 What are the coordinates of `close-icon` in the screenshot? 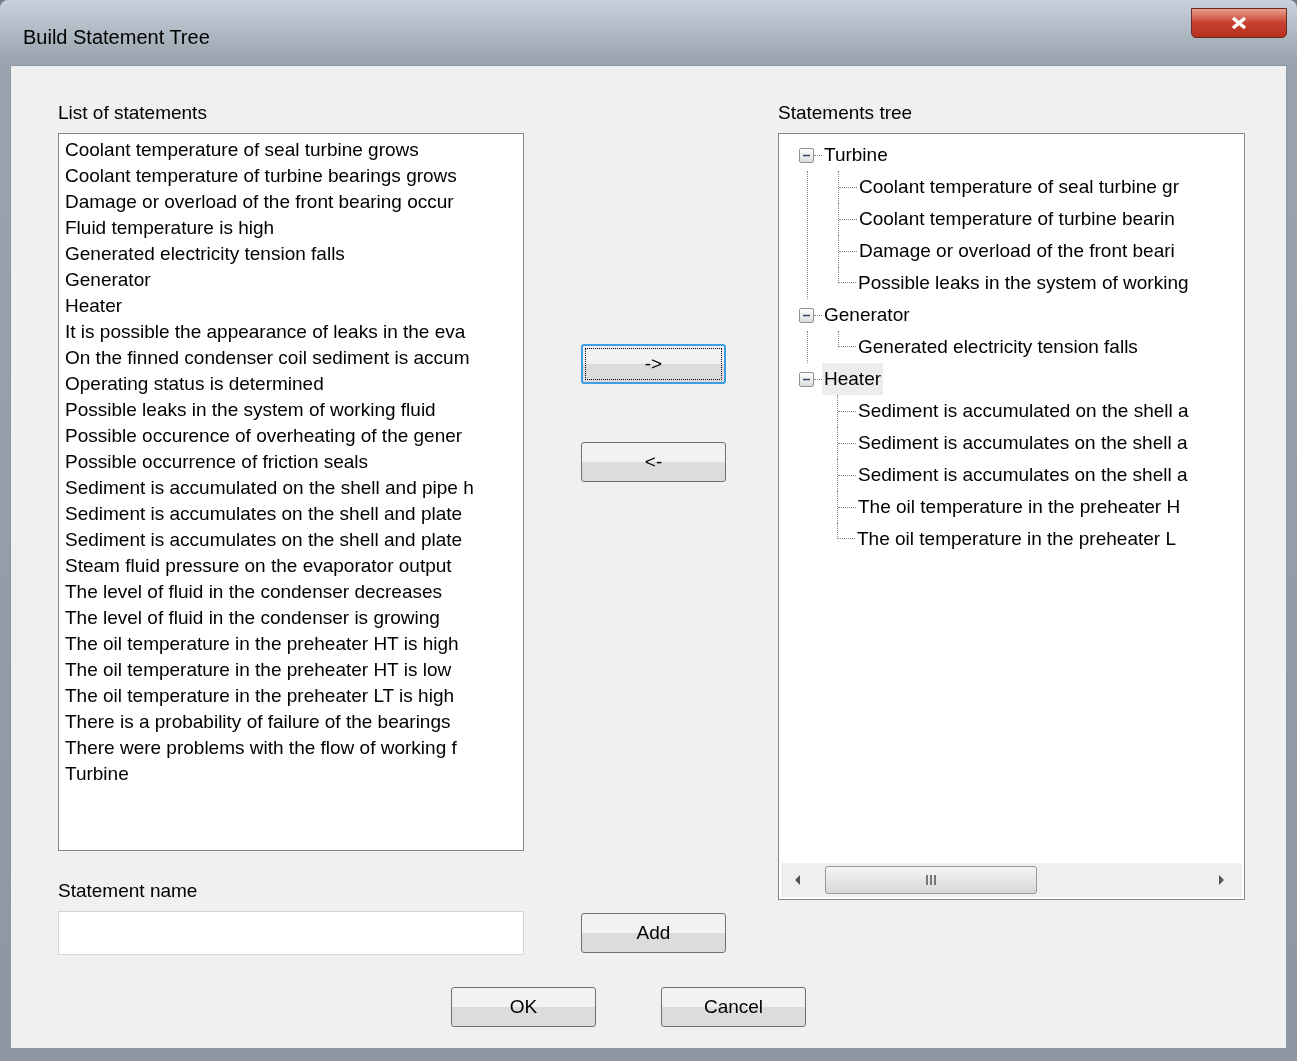 It's located at (1239, 23).